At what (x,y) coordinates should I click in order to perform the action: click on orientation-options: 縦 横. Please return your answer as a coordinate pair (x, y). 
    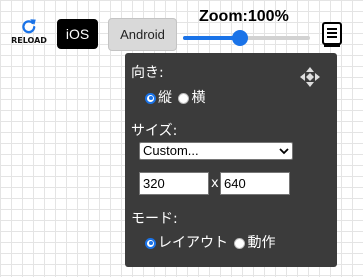
    Looking at the image, I should click on (176, 99).